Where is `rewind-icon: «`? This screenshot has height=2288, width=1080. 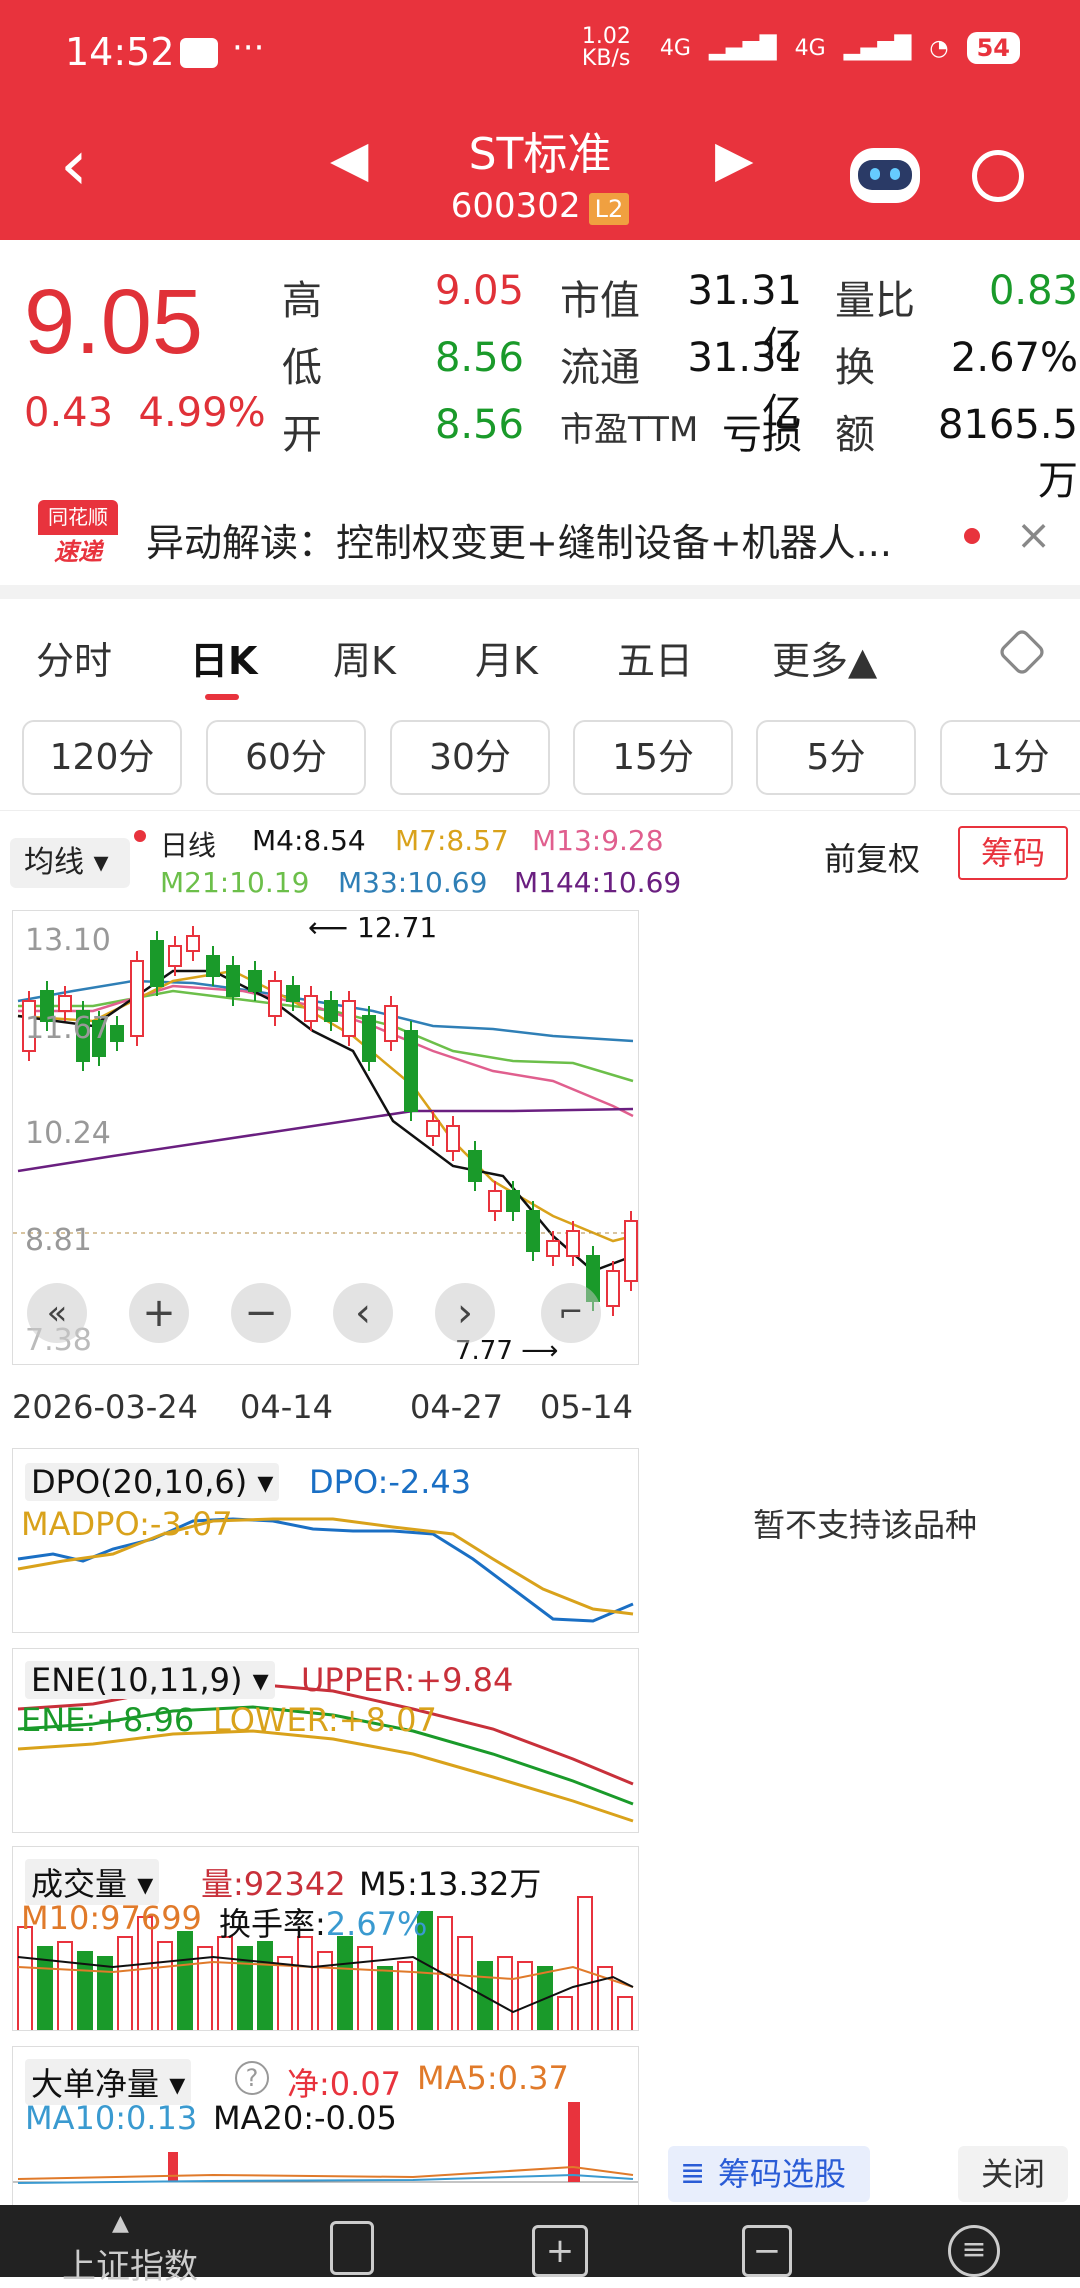
rewind-icon: « is located at coordinates (57, 1313).